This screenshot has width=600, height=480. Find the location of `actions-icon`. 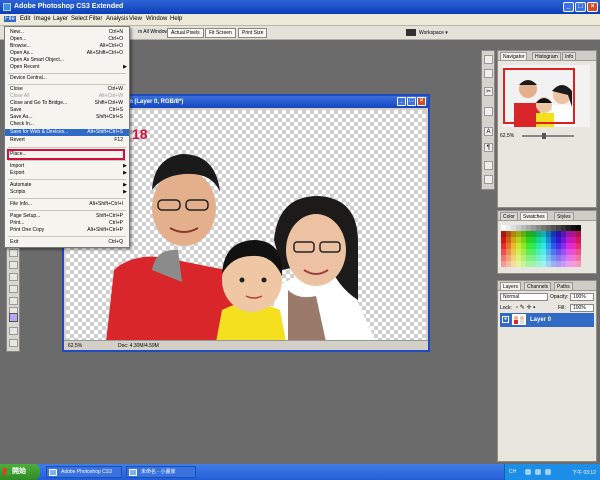

actions-icon is located at coordinates (488, 73).